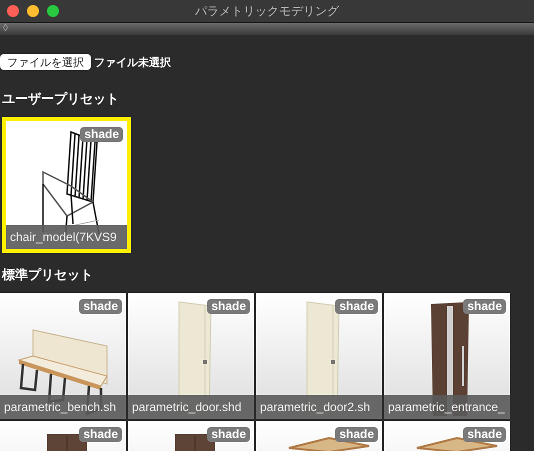 This screenshot has height=451, width=534. Describe the element at coordinates (13, 11) in the screenshot. I see `close-icon` at that location.